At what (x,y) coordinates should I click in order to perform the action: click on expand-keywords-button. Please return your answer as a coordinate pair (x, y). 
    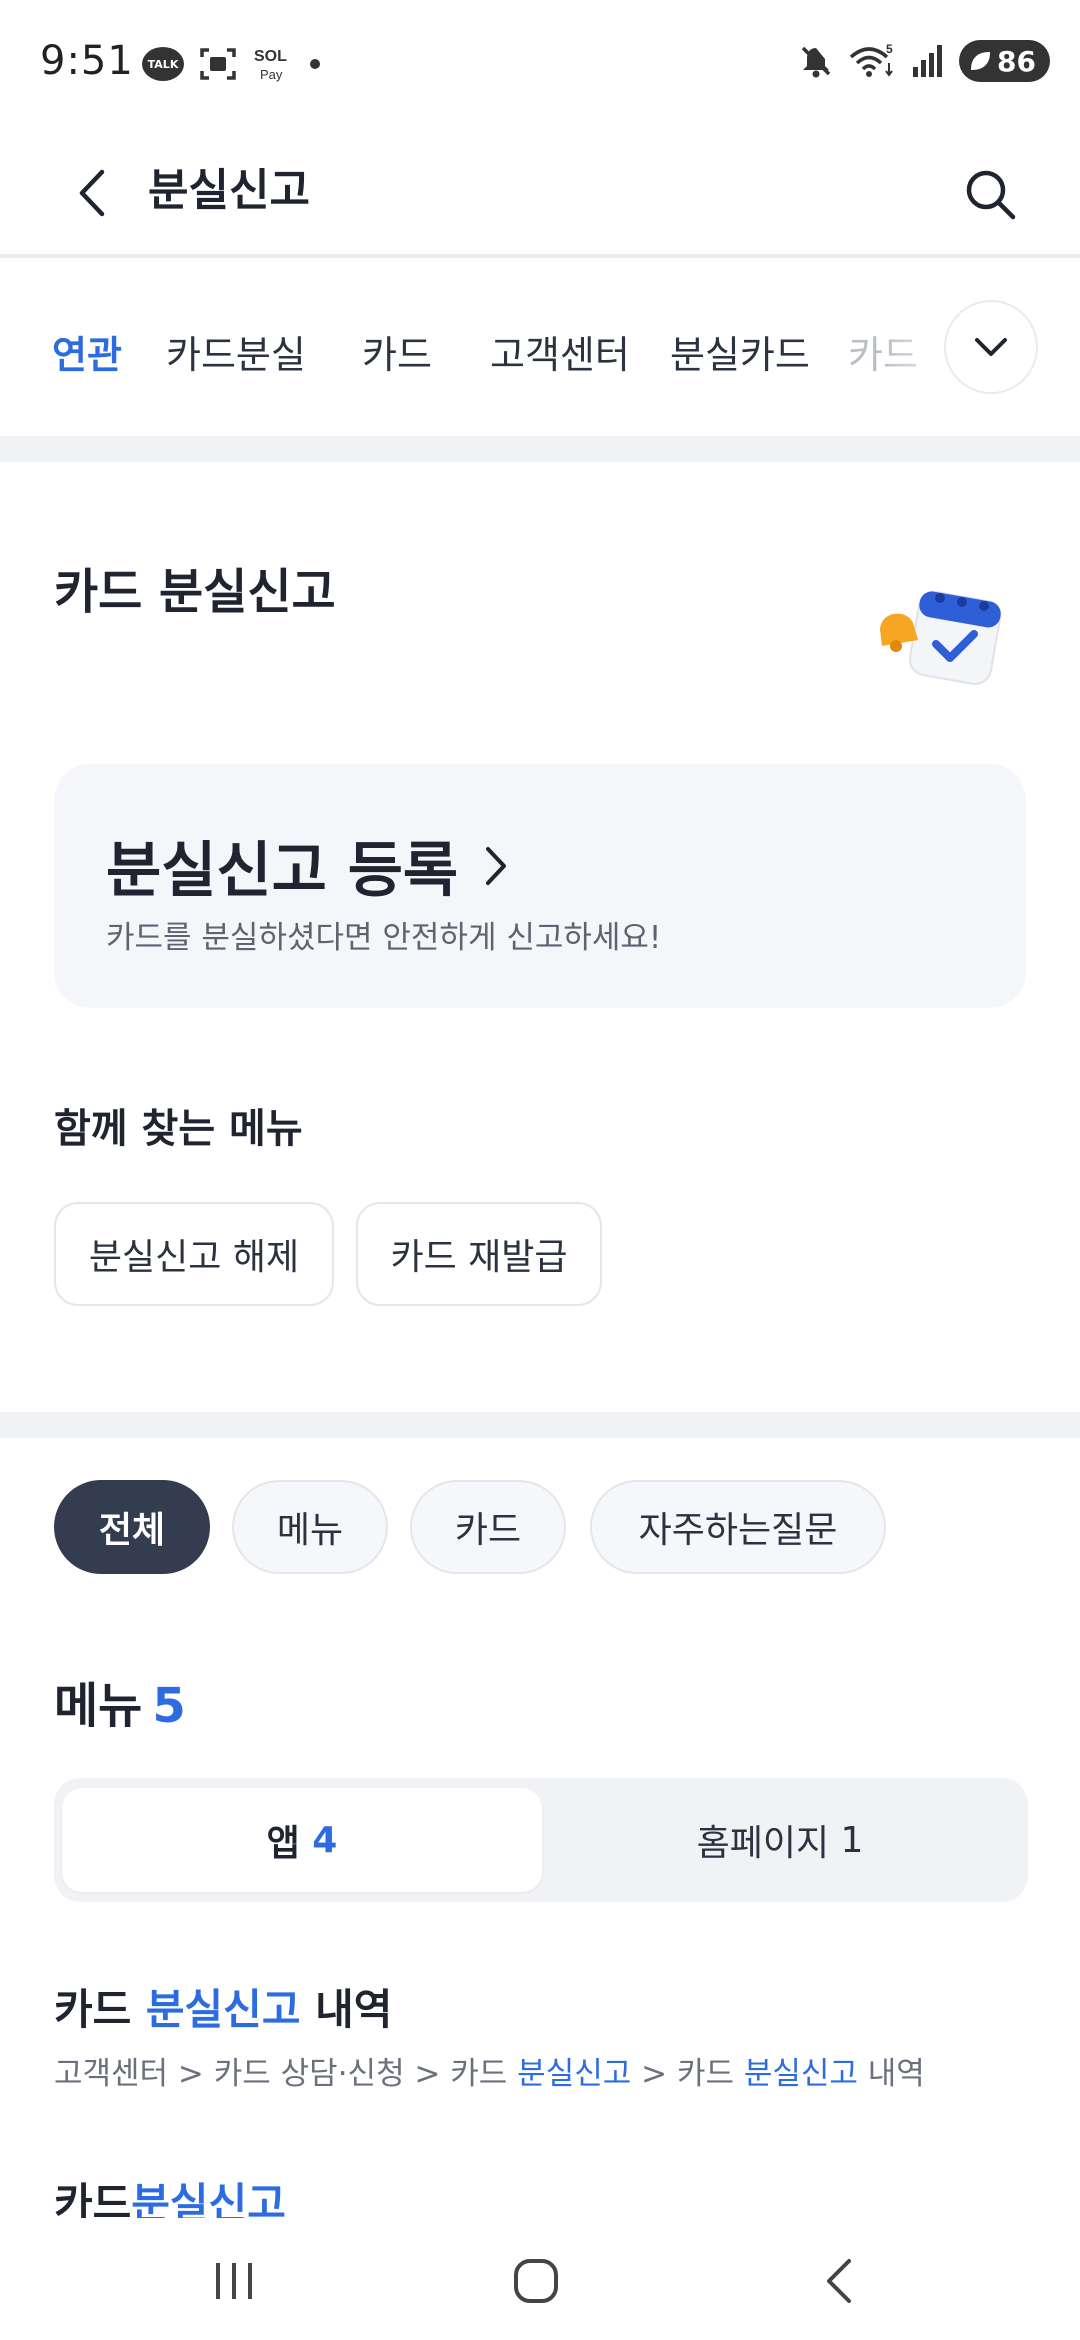
    Looking at the image, I should click on (991, 347).